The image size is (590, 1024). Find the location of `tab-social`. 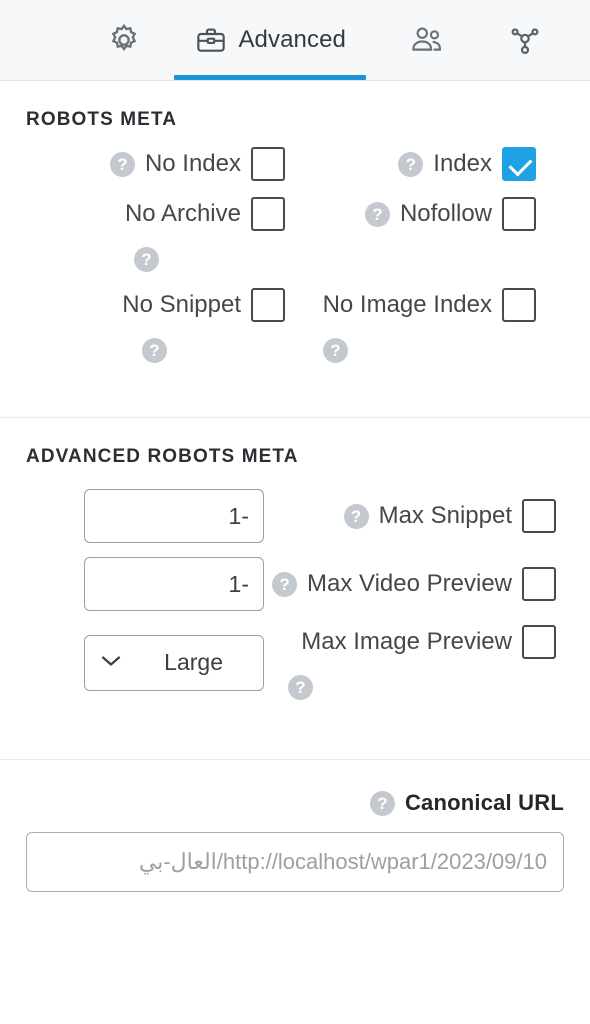

tab-social is located at coordinates (422, 40).